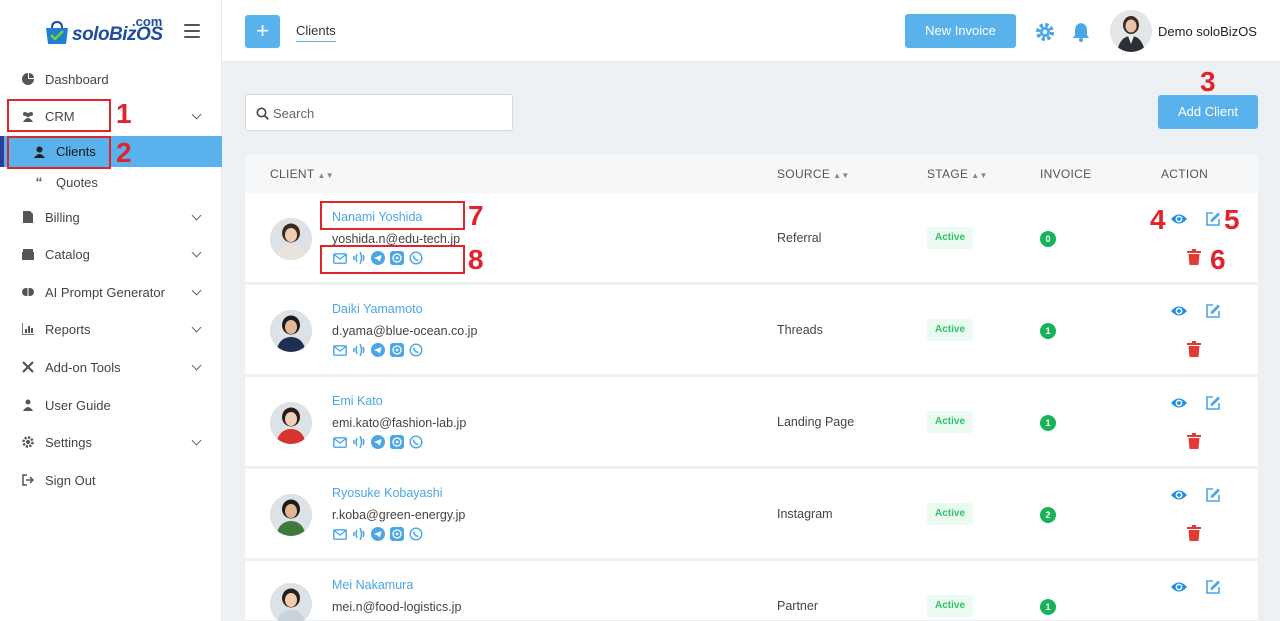 Image resolution: width=1280 pixels, height=621 pixels. What do you see at coordinates (111, 217) in the screenshot?
I see `sidebar-item-billing: Billing` at bounding box center [111, 217].